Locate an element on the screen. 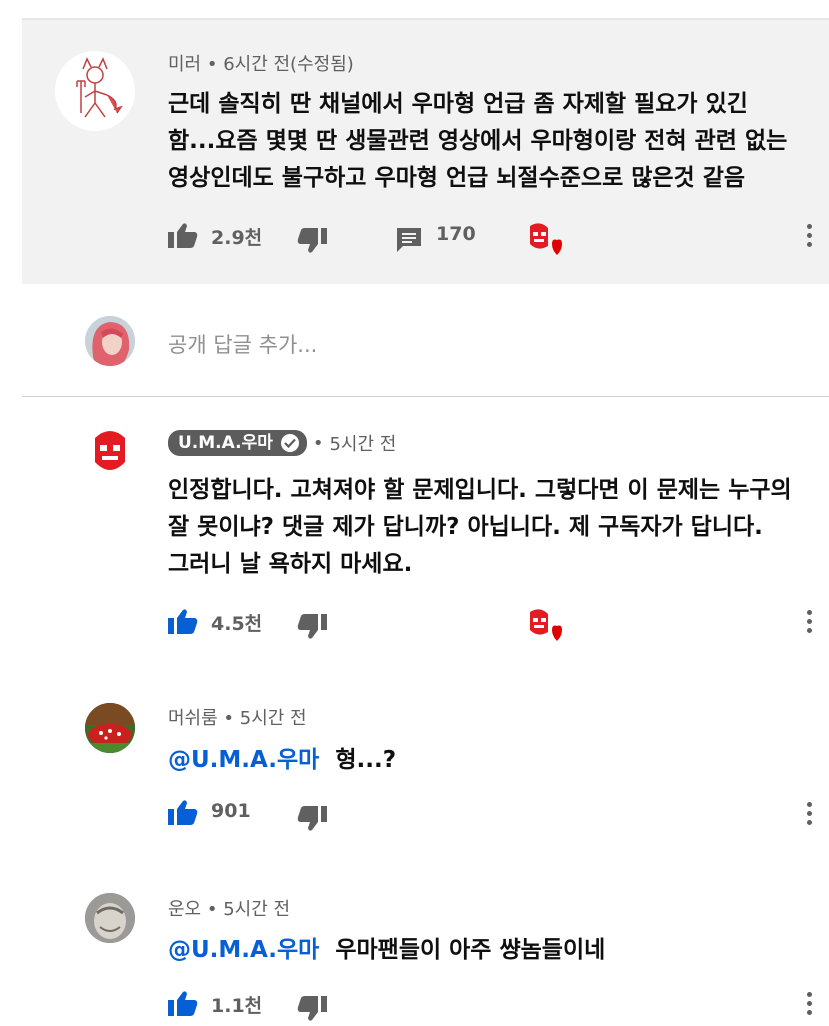 This screenshot has height=1026, width=829. user-avatar is located at coordinates (110, 341).